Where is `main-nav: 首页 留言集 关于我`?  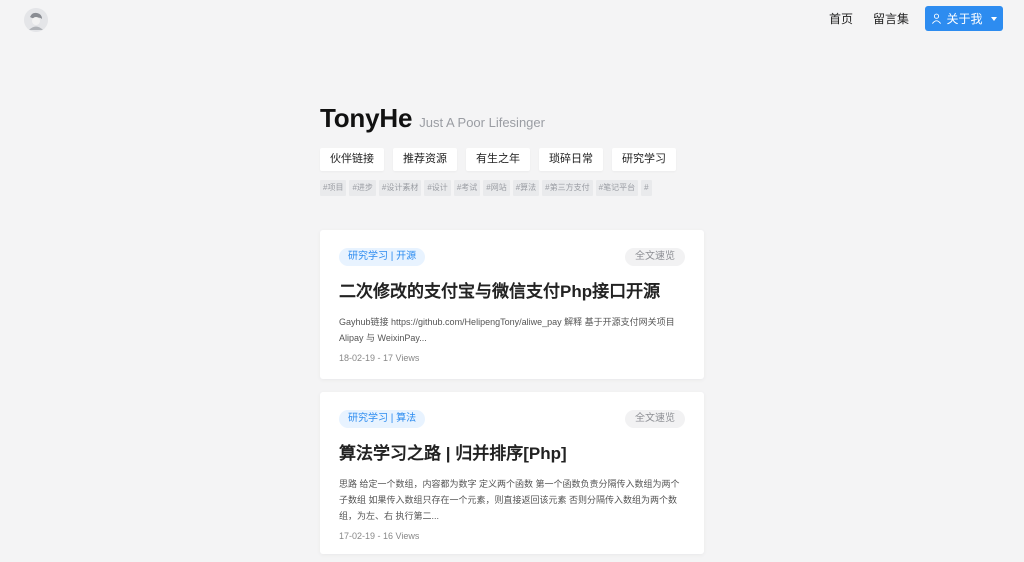
main-nav: 首页 留言集 关于我 is located at coordinates (911, 18).